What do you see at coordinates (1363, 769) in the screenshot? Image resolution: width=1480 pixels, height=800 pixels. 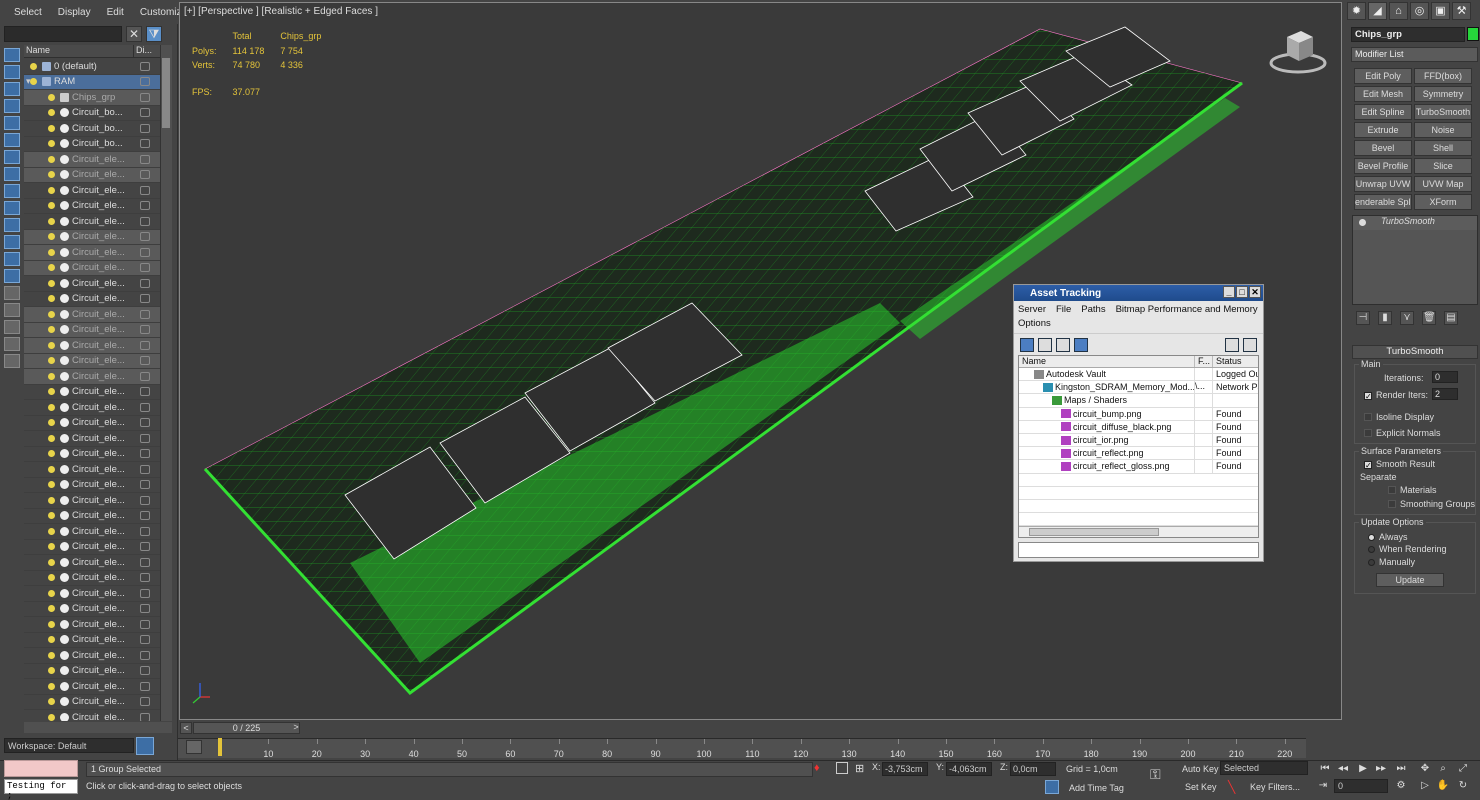 I see `play-icon: ▶` at bounding box center [1363, 769].